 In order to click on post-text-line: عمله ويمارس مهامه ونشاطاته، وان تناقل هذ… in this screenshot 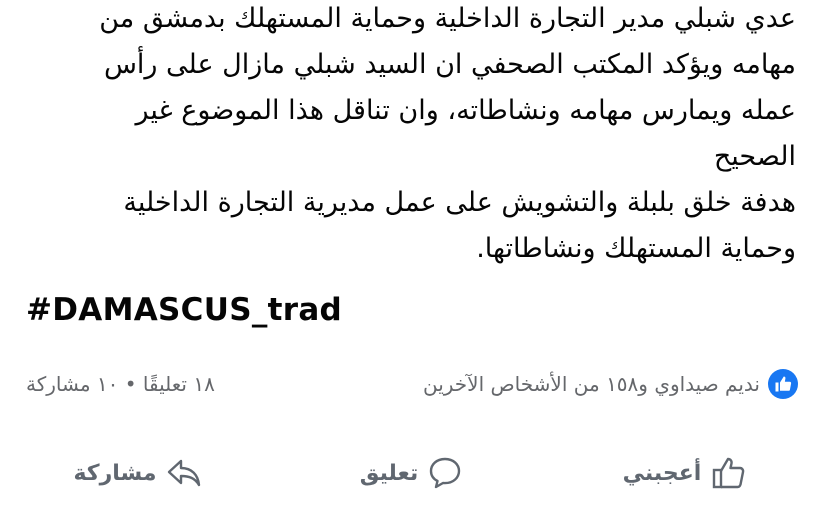, I will do `click(466, 110)`.